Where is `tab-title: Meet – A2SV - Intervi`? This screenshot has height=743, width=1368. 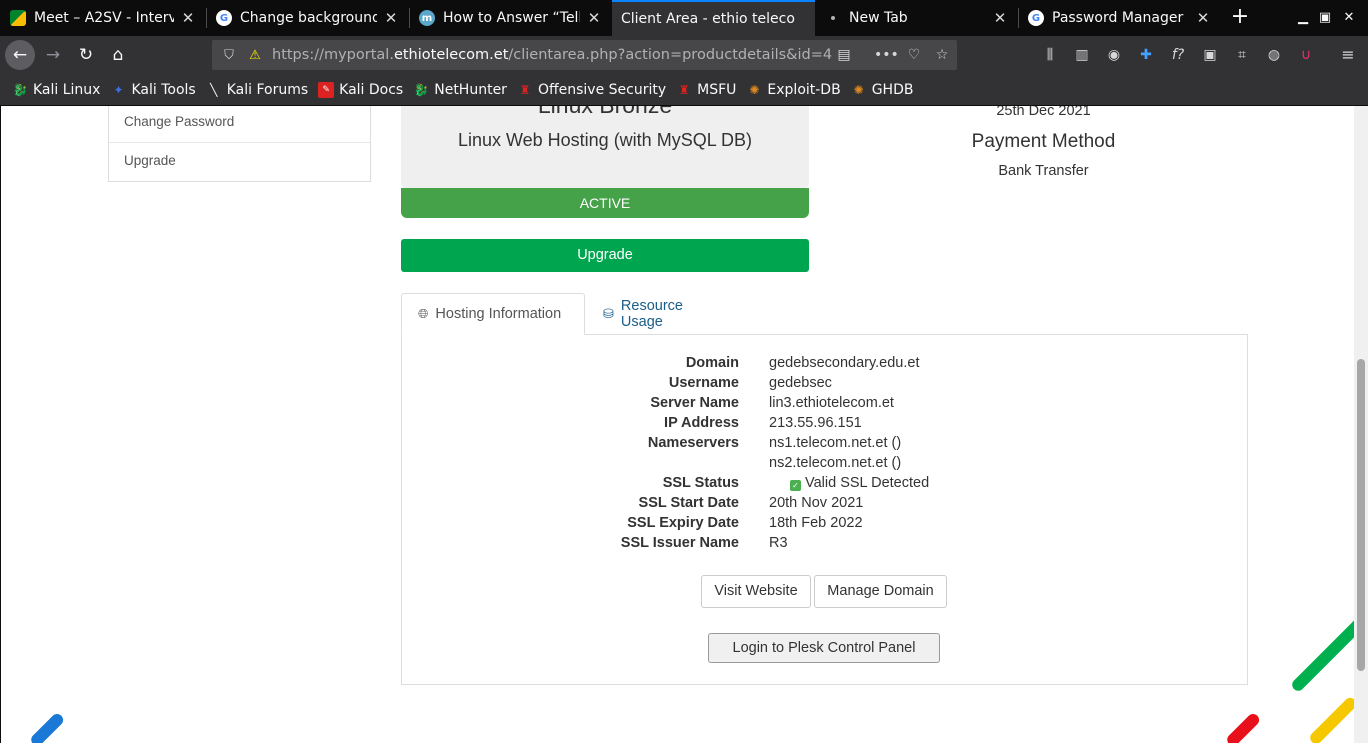
tab-title: Meet – A2SV - Intervi is located at coordinates (104, 18).